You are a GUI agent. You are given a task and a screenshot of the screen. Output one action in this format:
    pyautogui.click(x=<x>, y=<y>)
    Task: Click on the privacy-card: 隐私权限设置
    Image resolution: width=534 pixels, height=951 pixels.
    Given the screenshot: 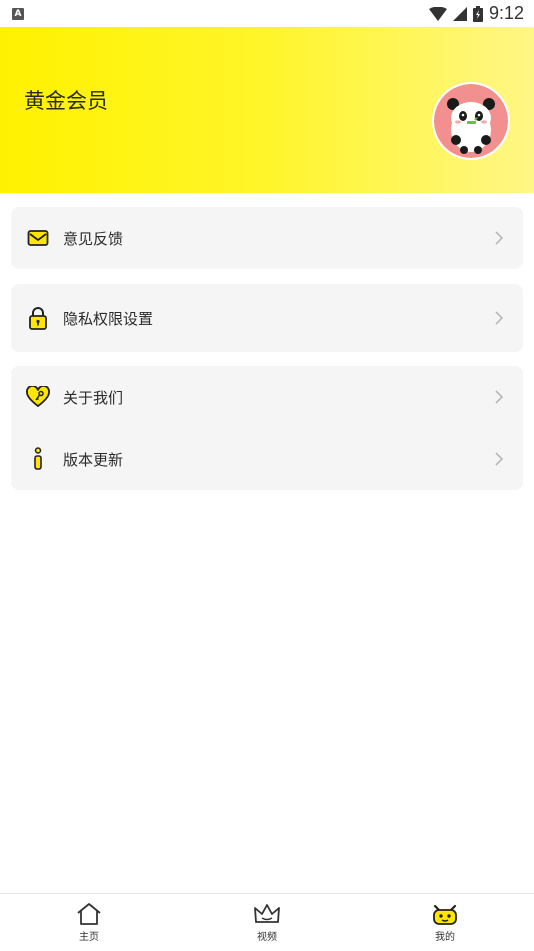 What is the action you would take?
    pyautogui.click(x=267, y=318)
    